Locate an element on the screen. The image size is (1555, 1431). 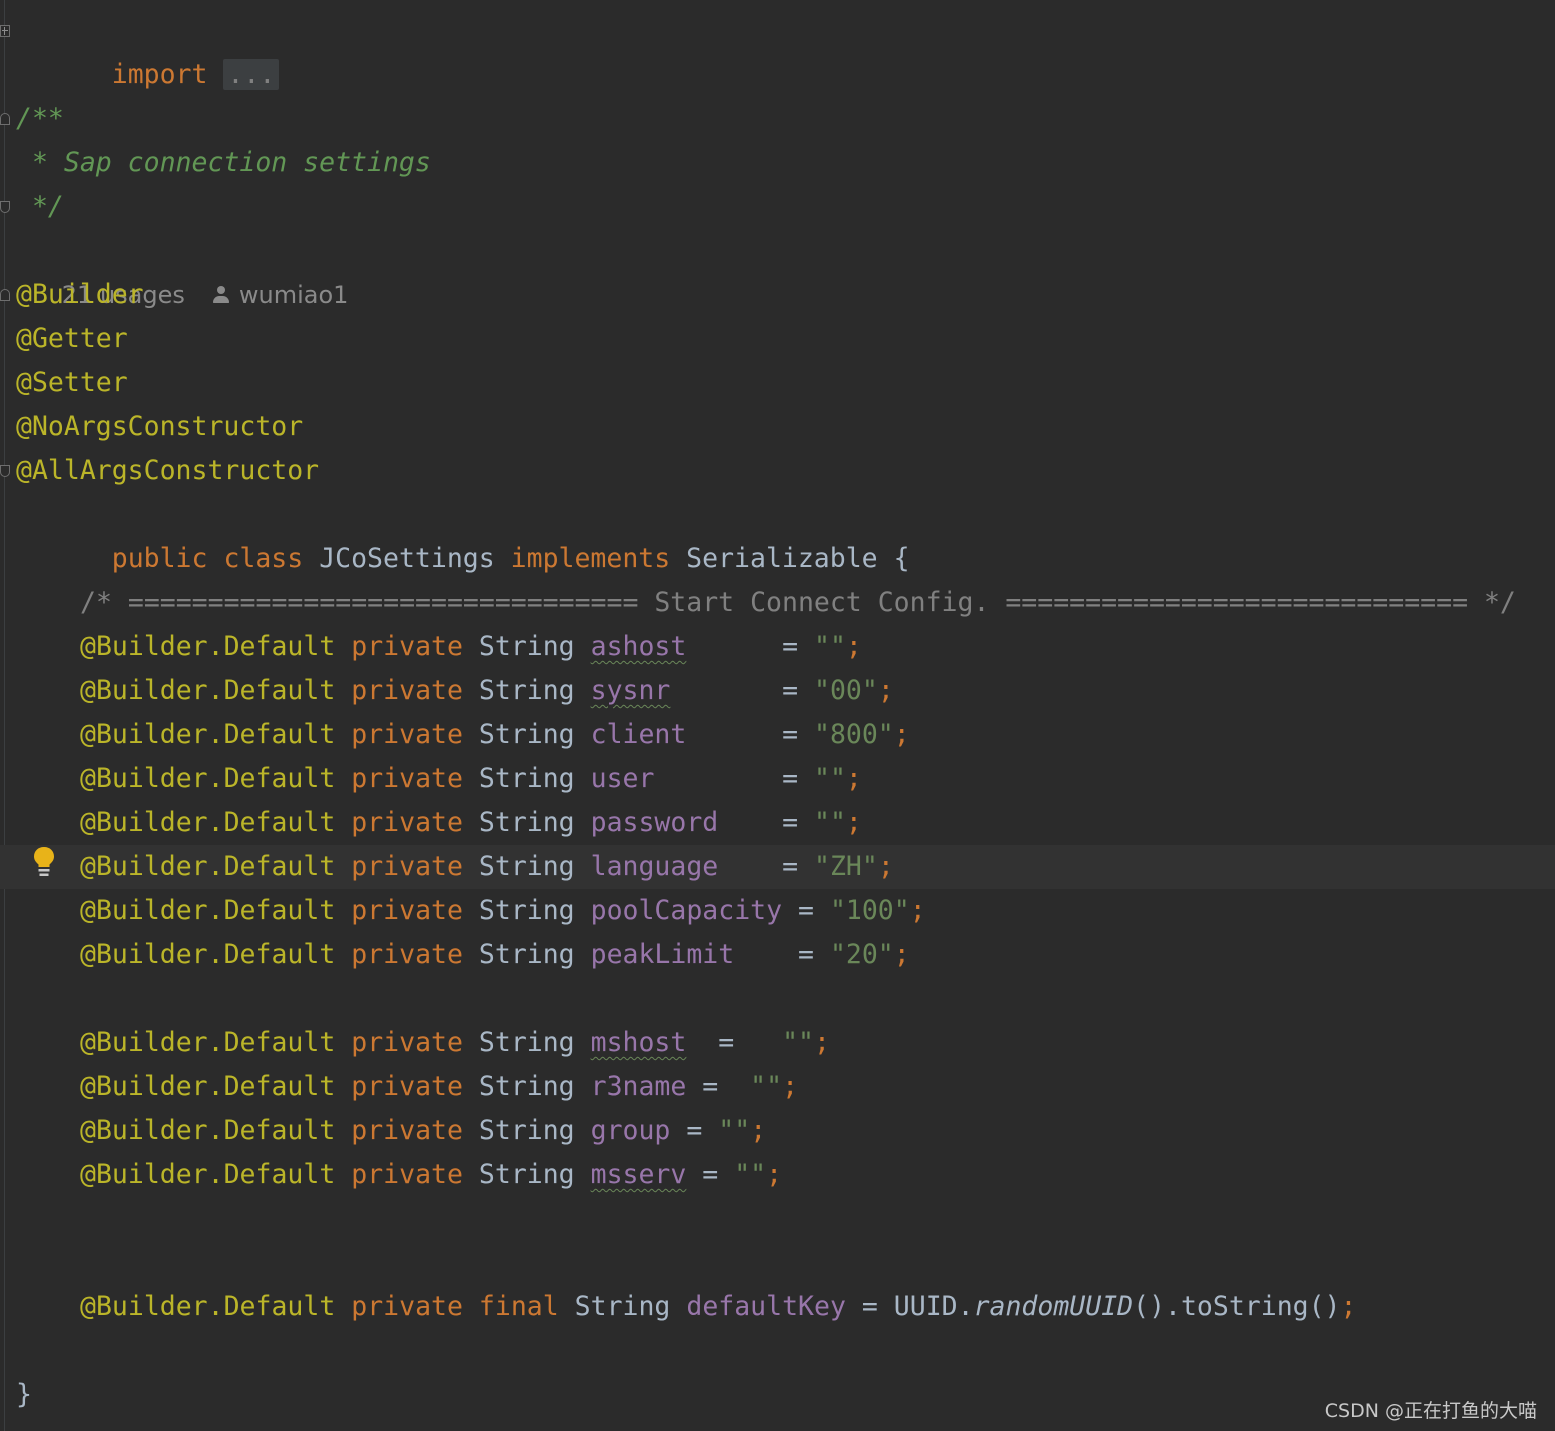
javadoc-close-line: */ is located at coordinates (777, 207).